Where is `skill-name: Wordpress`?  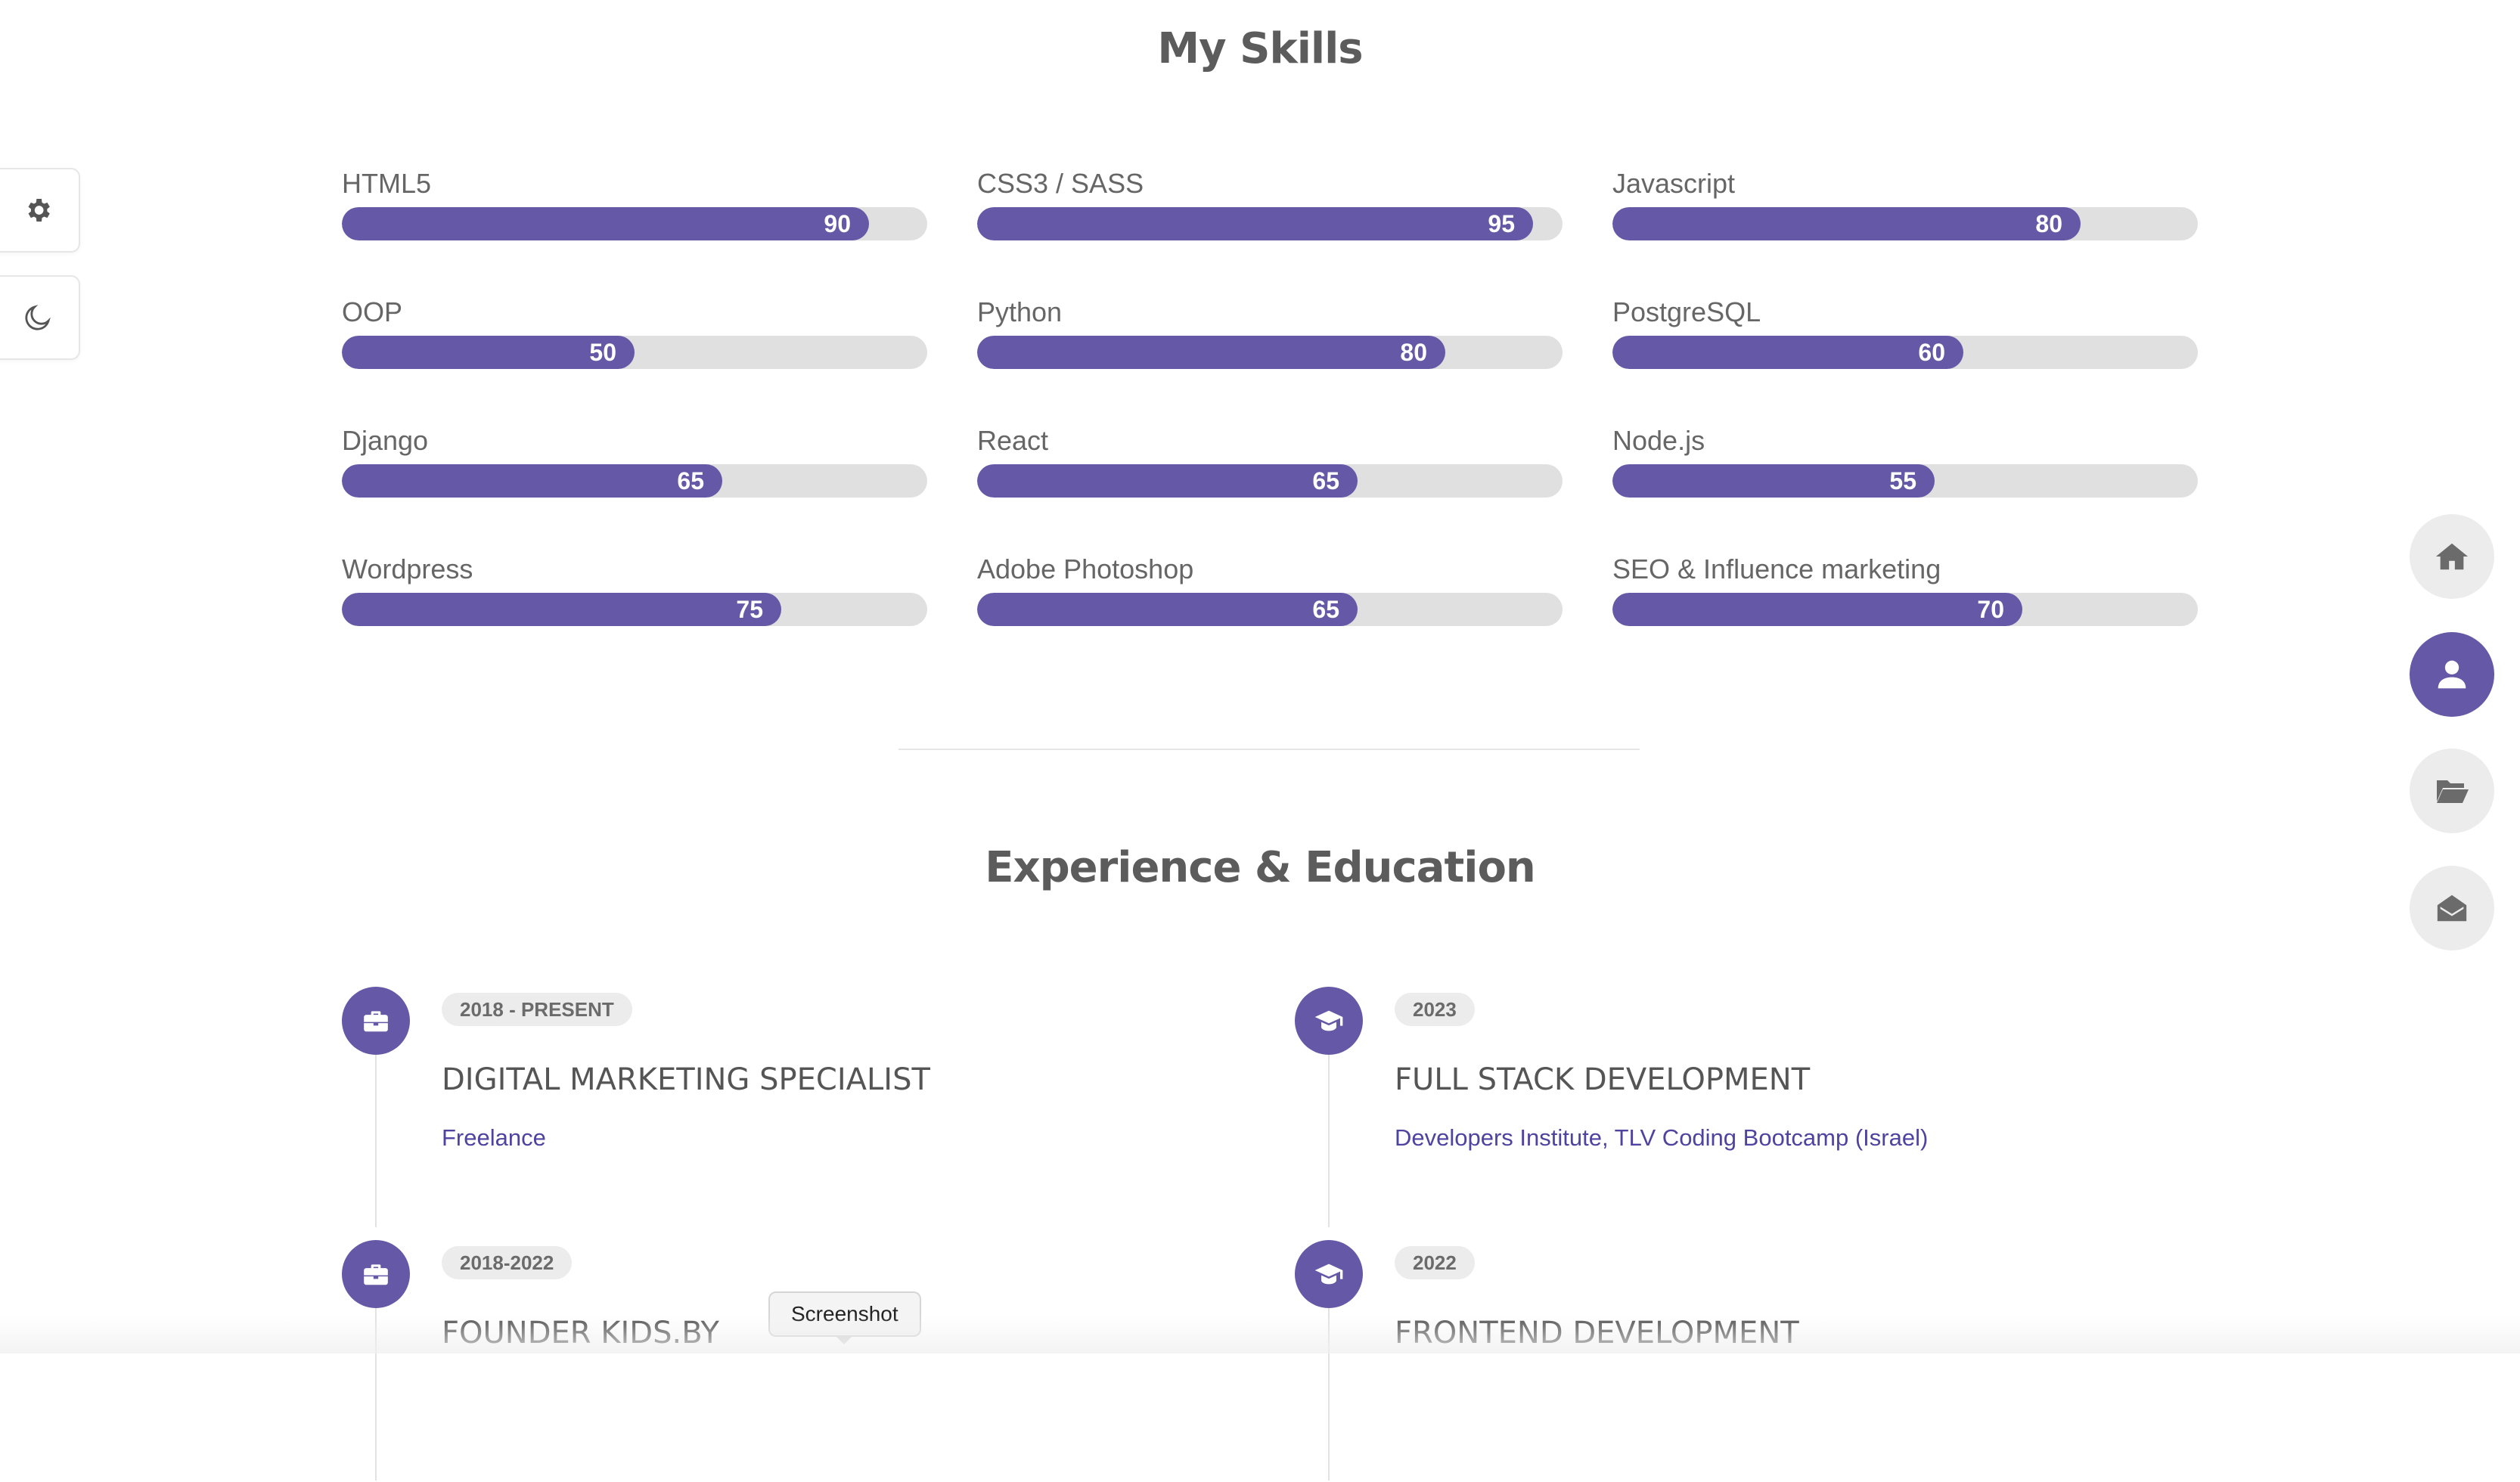 skill-name: Wordpress is located at coordinates (407, 568).